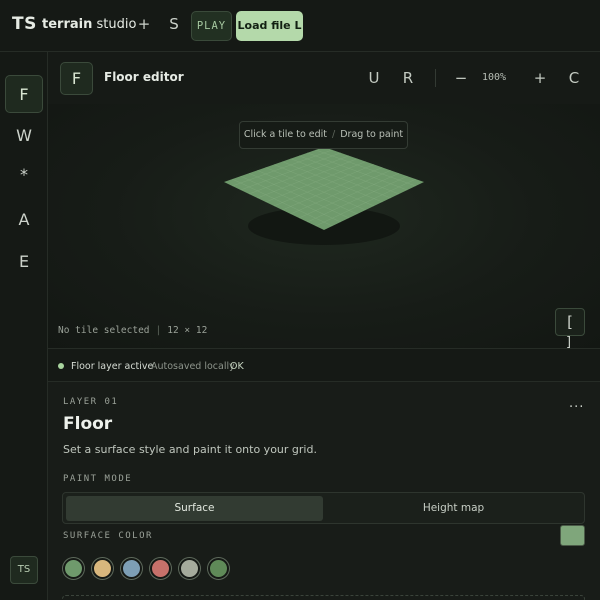  Describe the element at coordinates (193, 366) in the screenshot. I see `autosave-status: Autosaved locally` at that location.